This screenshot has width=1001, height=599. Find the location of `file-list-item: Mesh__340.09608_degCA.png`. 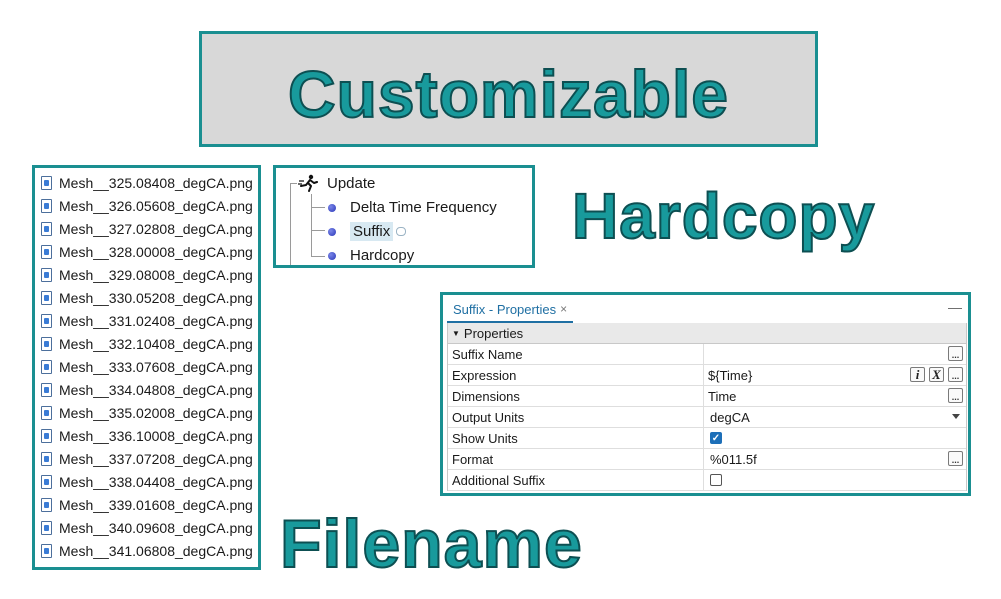

file-list-item: Mesh__340.09608_degCA.png is located at coordinates (147, 528).